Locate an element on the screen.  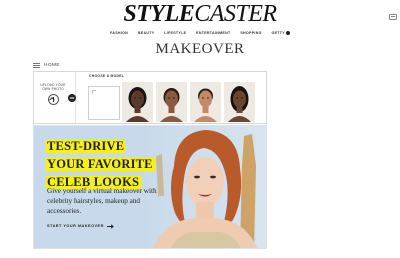
empty-model-slot is located at coordinates (104, 103).